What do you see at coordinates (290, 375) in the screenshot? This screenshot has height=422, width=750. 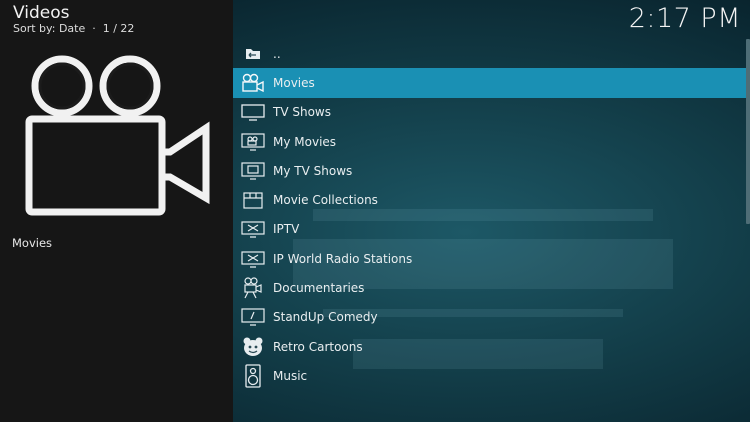 I see `list-item-label: Music` at bounding box center [290, 375].